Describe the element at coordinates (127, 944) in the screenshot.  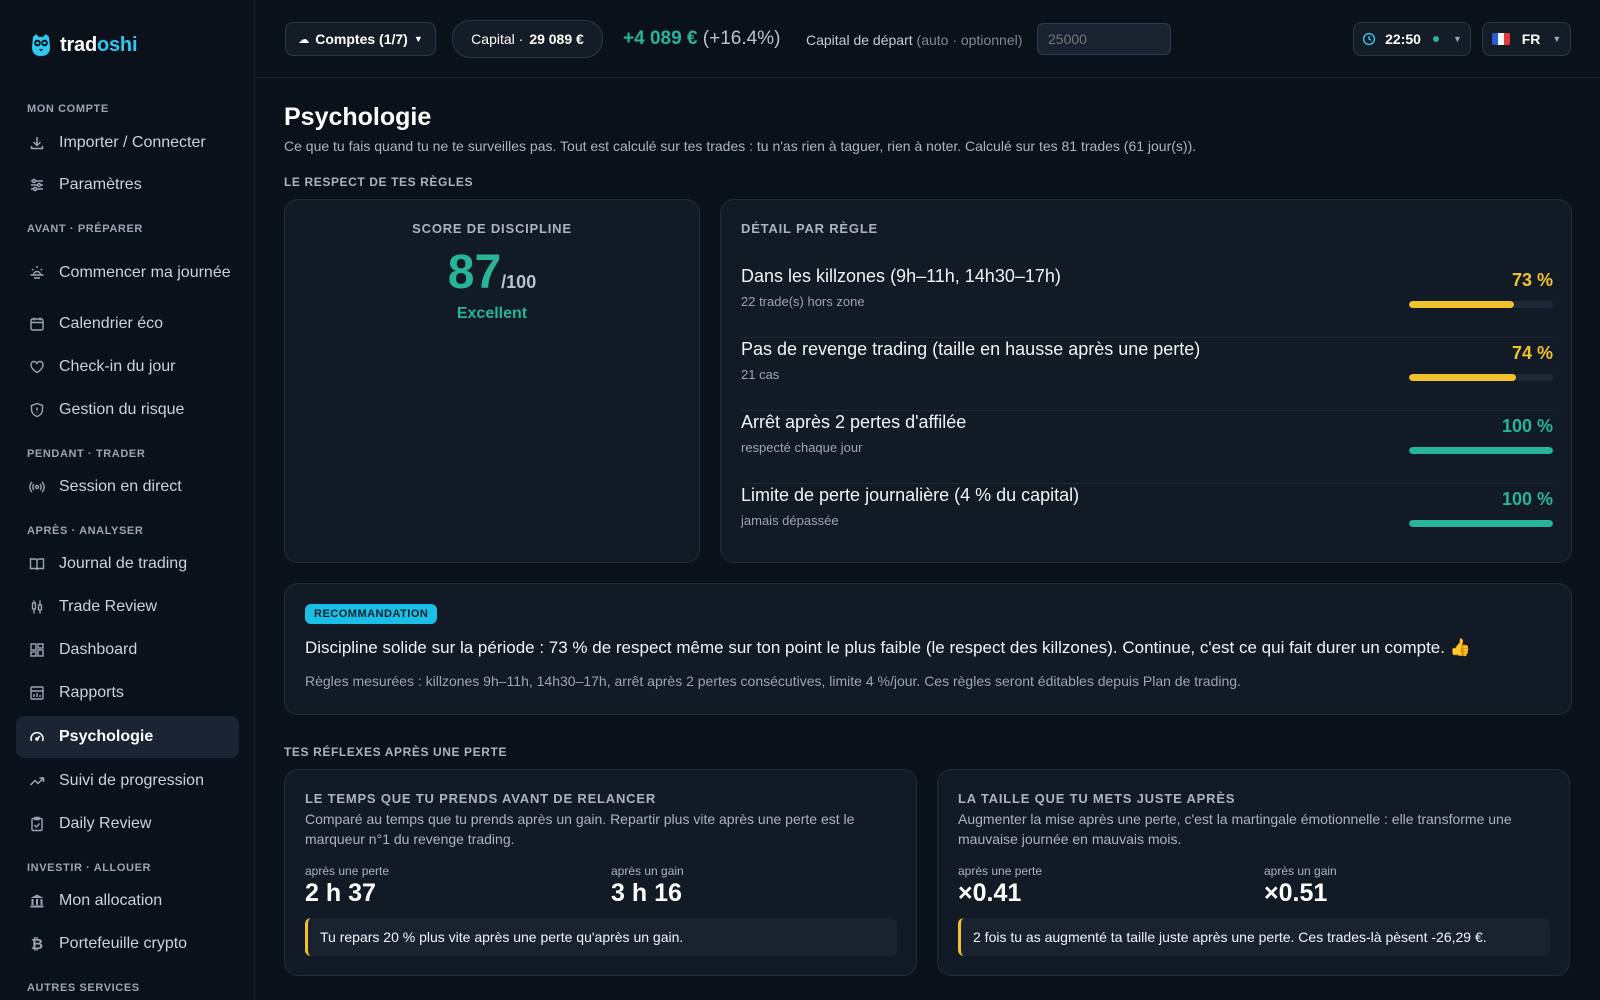
I see `sidebar-item-crypto: ₿ Portefeuille crypto` at that location.